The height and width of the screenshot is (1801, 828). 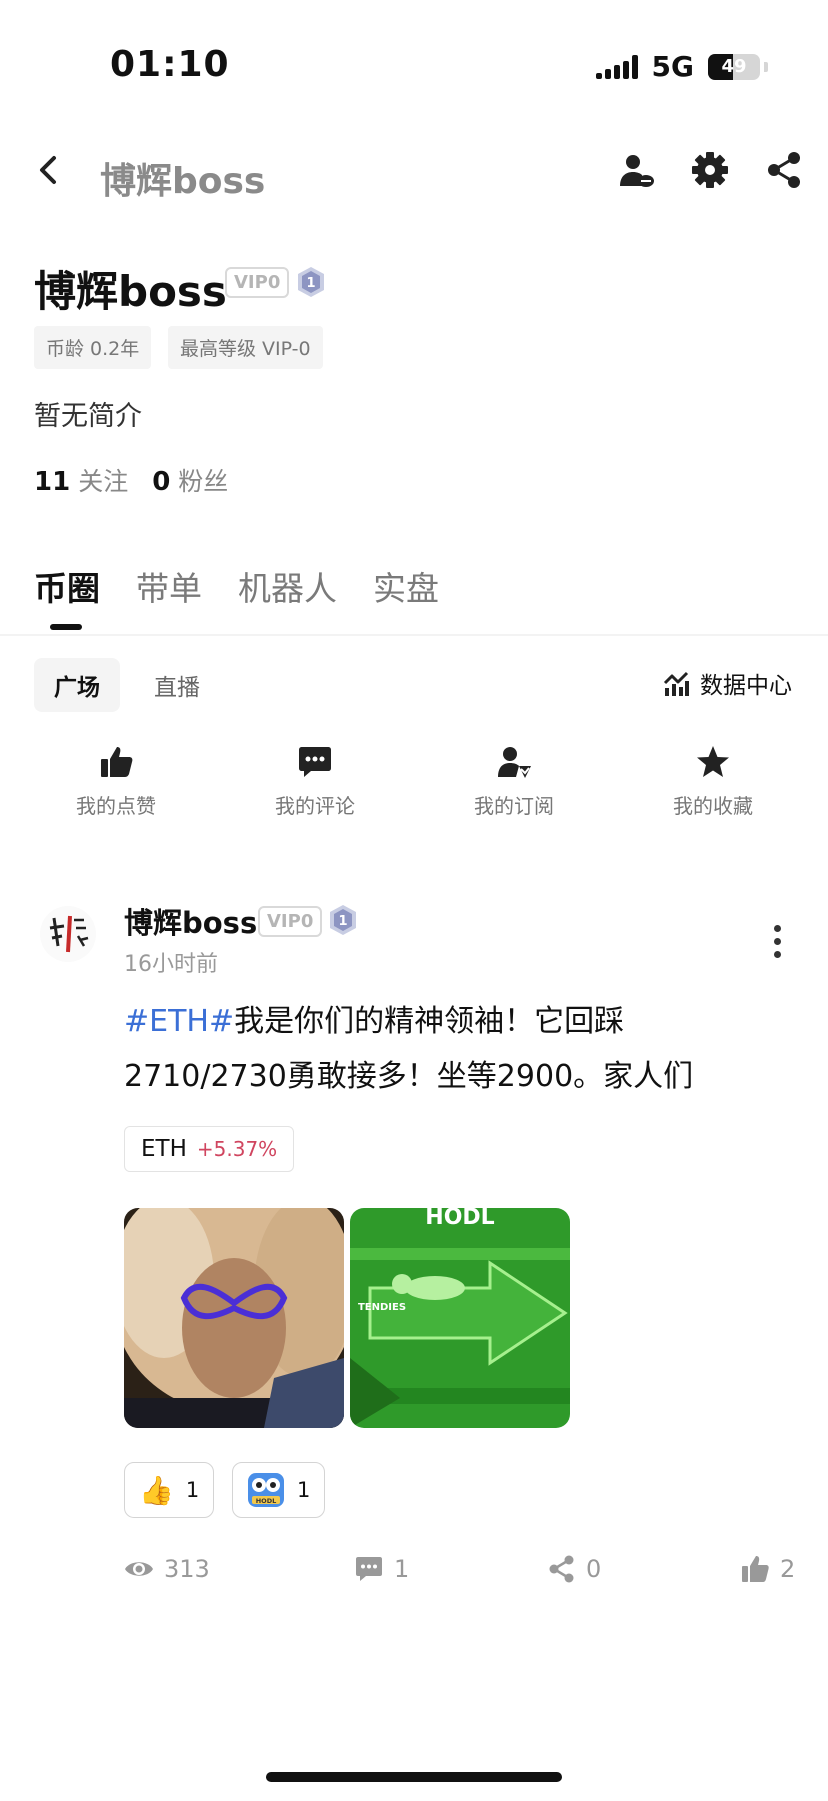 I want to click on battery-icon: 49, so click(x=734, y=66).